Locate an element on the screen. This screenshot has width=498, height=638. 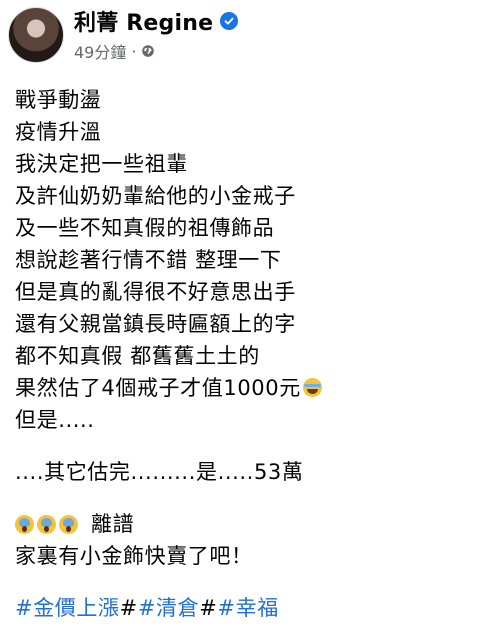
globe-icon is located at coordinates (148, 51).